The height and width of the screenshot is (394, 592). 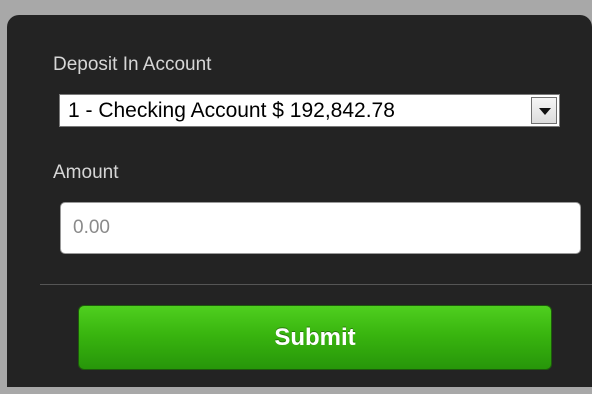 What do you see at coordinates (320, 228) in the screenshot?
I see `amount-input` at bounding box center [320, 228].